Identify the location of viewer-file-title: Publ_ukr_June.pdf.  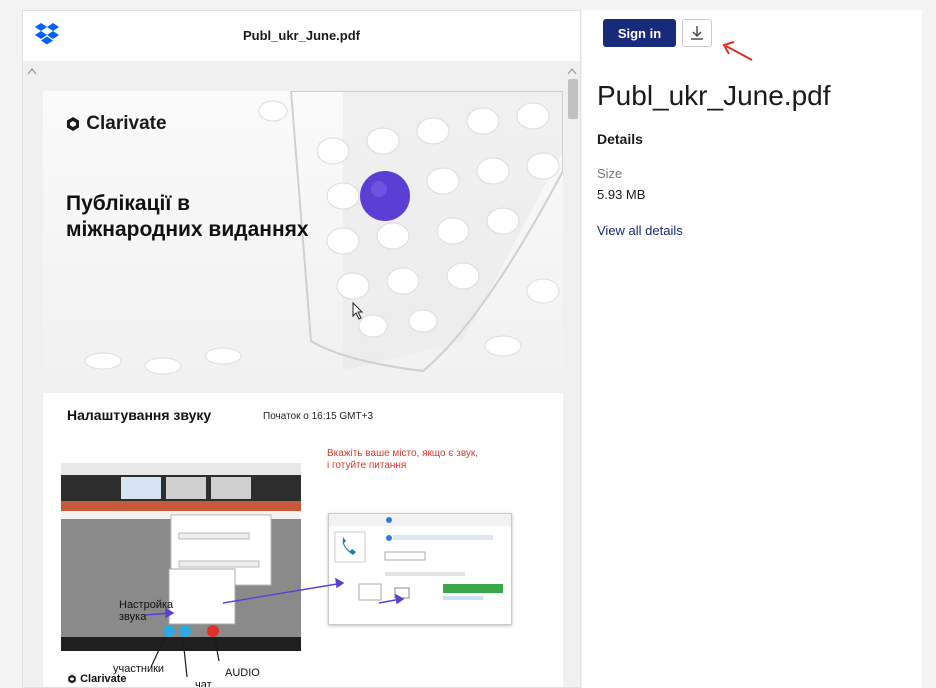
(301, 35).